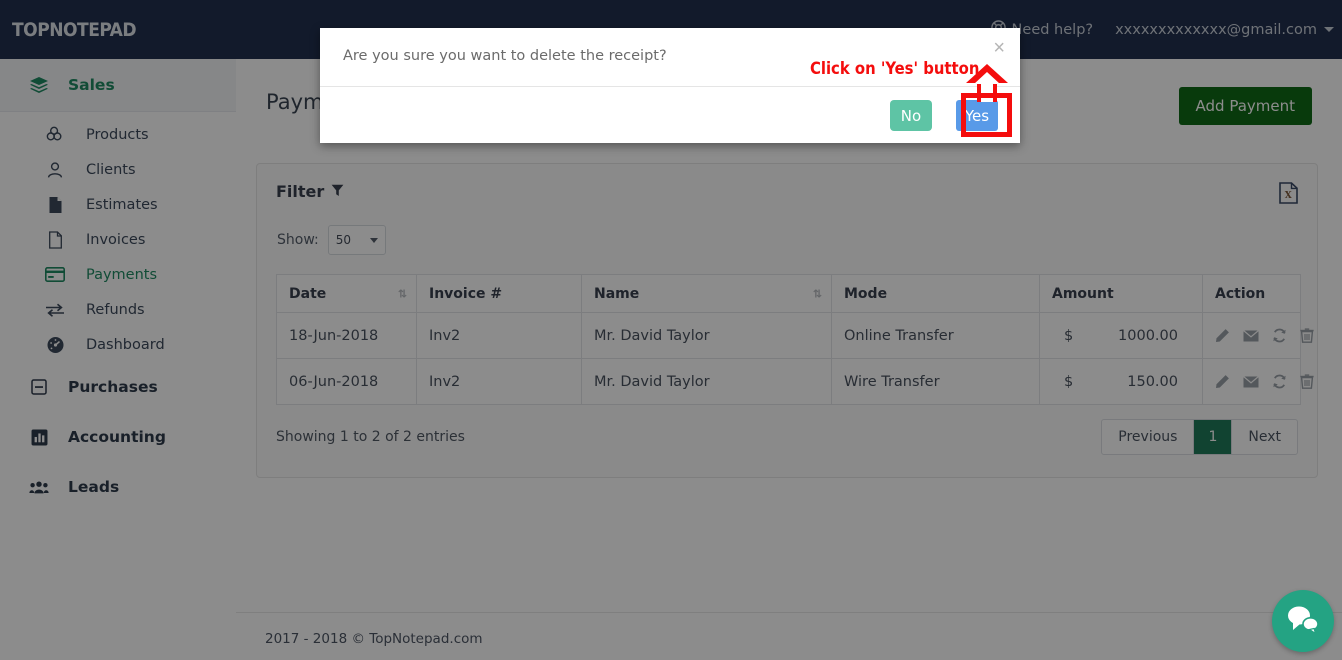 Image resolution: width=1342 pixels, height=660 pixels. I want to click on annotation-text: Click on 'Yes' button, so click(895, 68).